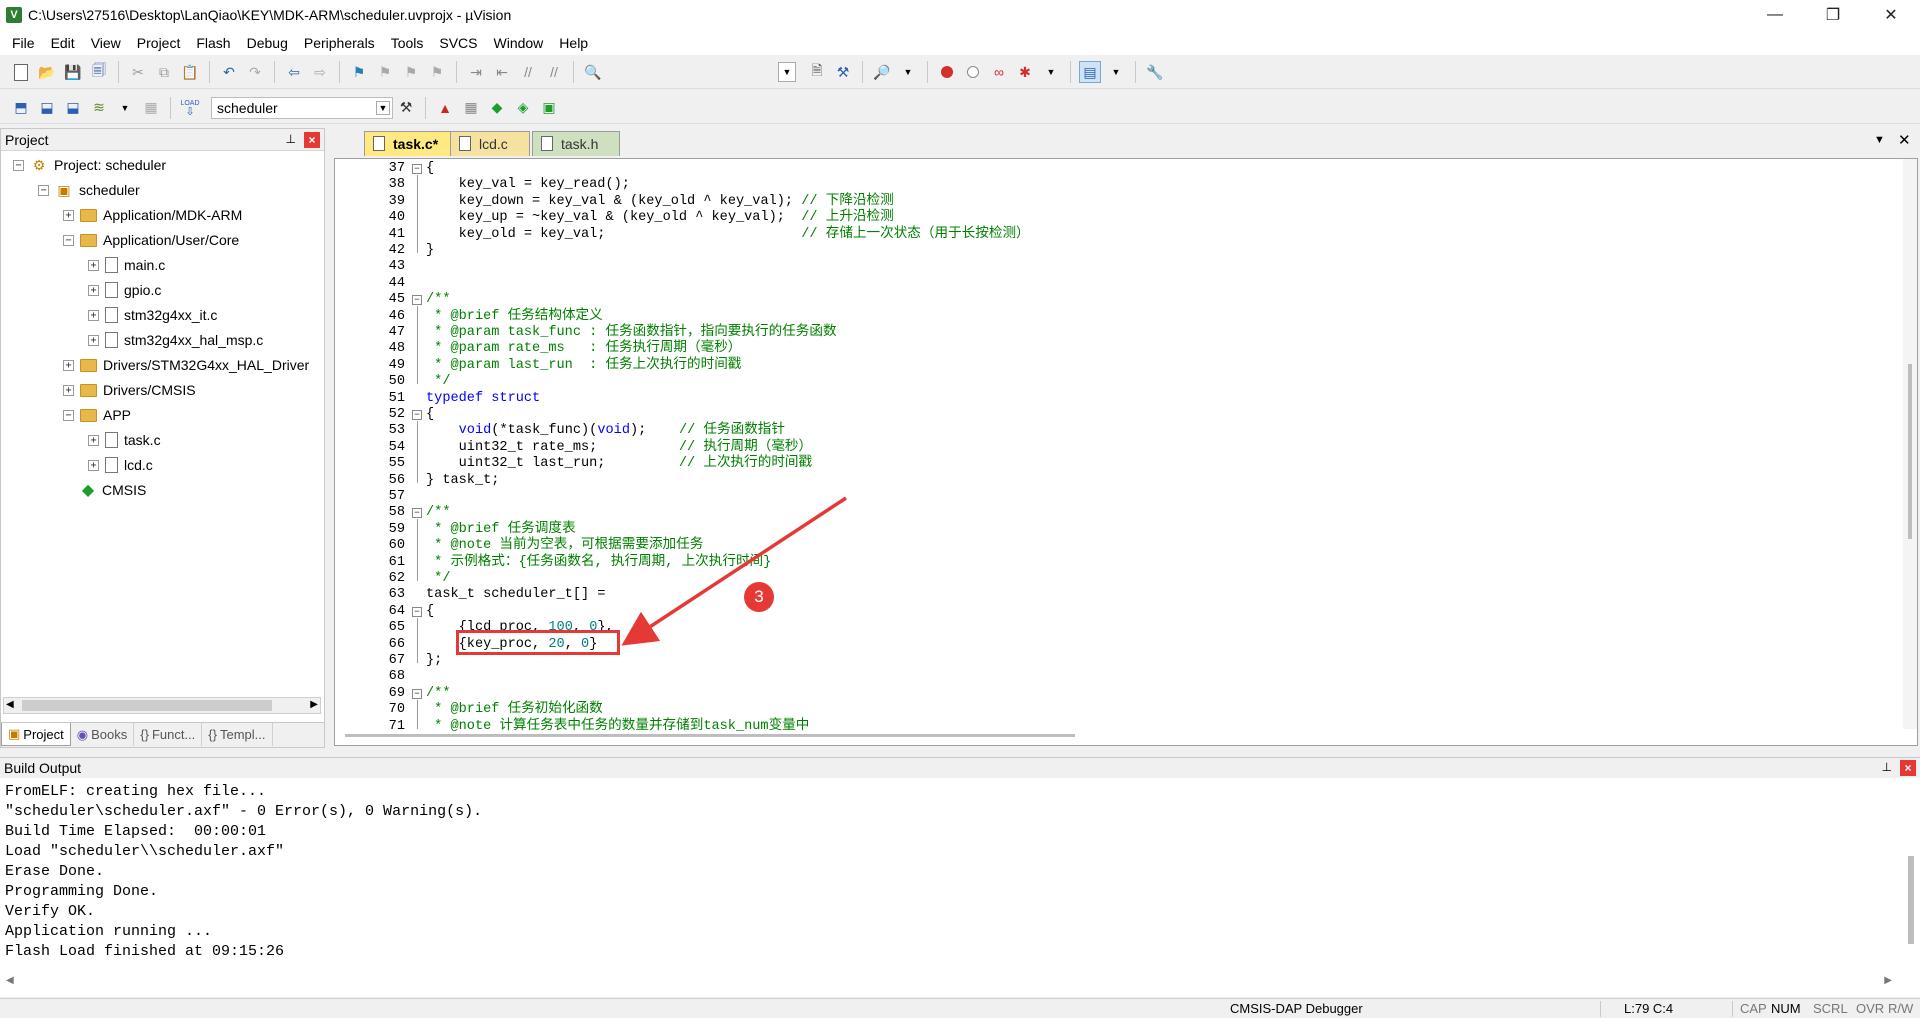  I want to click on close-button: ✕, so click(1891, 15).